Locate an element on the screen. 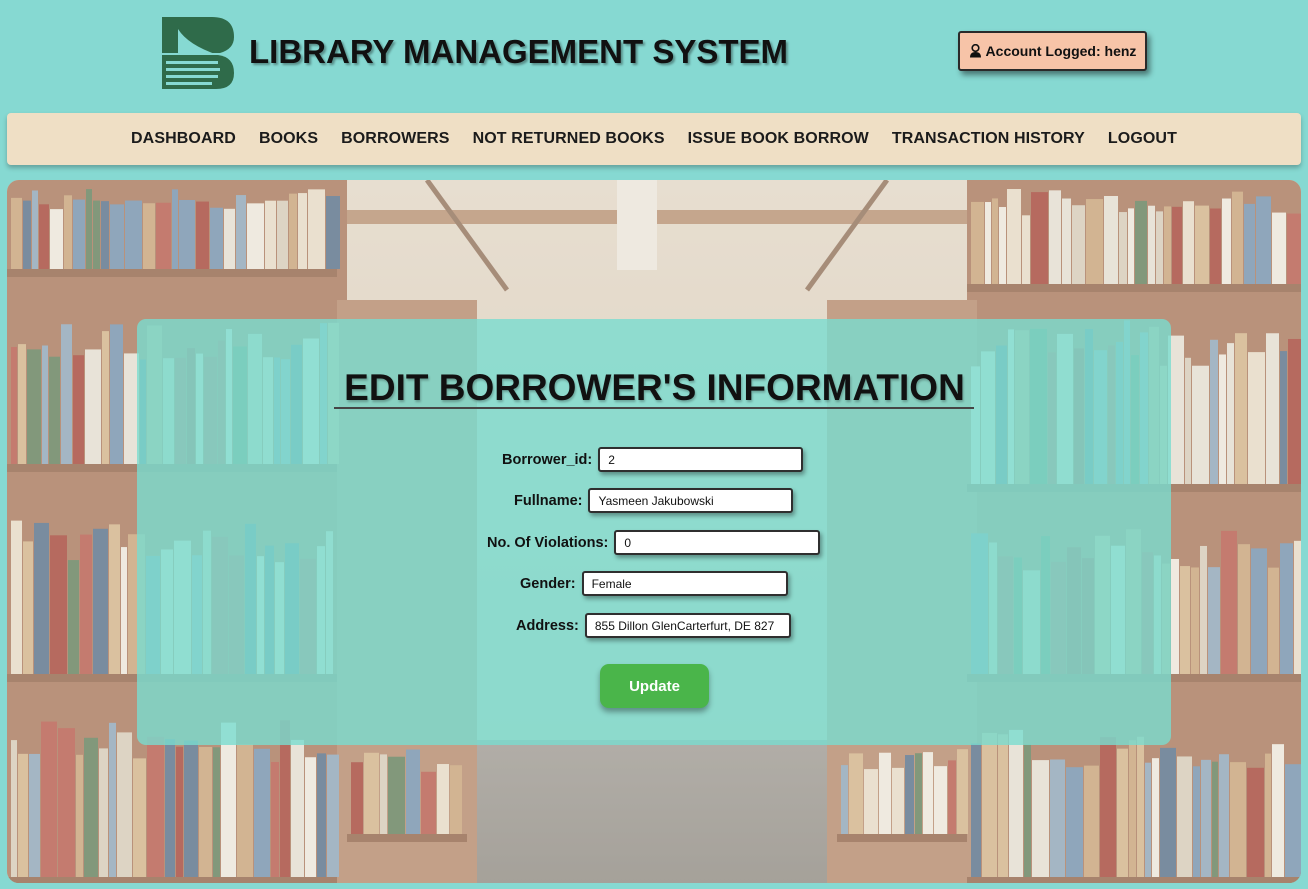  gender-row: Gender: is located at coordinates (654, 583).